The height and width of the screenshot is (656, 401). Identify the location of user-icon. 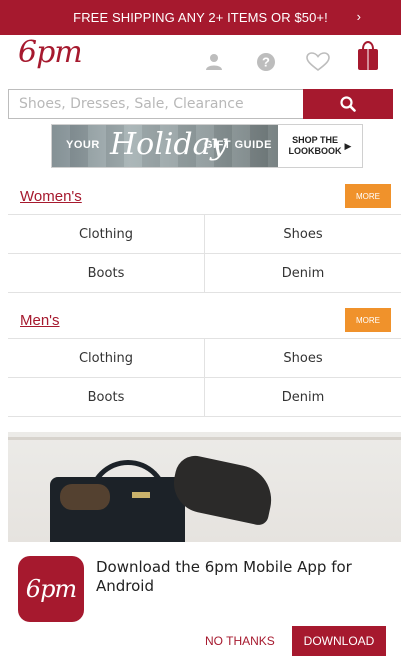
(214, 62).